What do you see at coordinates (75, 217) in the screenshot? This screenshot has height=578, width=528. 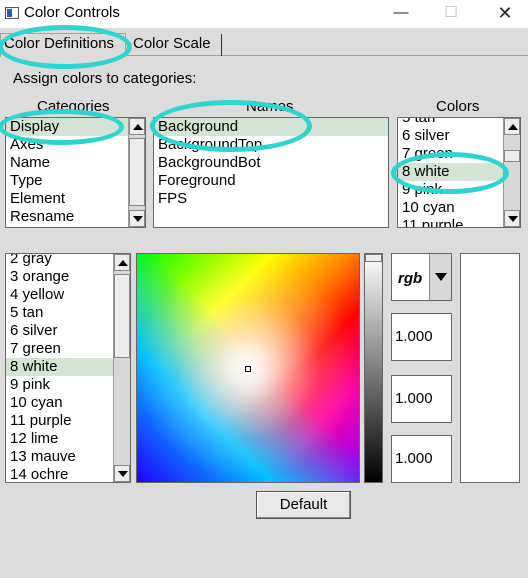 I see `list-item: Resname` at bounding box center [75, 217].